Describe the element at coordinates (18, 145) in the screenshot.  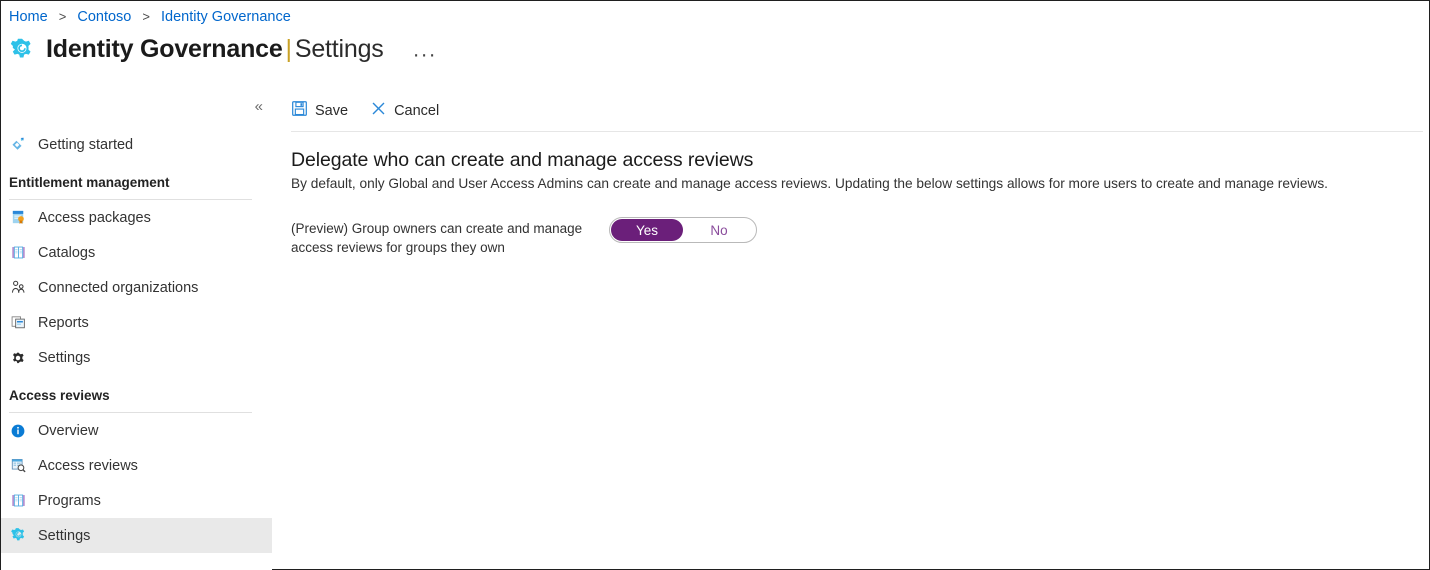
I see `rocket-icon` at that location.